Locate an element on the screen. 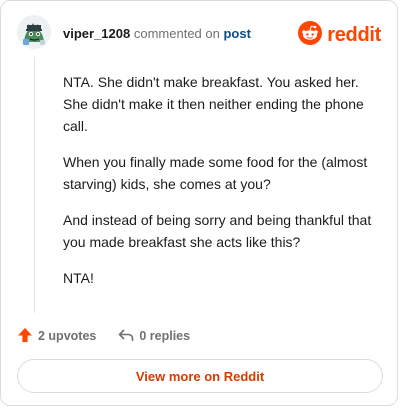  upvote-arrow-icon is located at coordinates (25, 336).